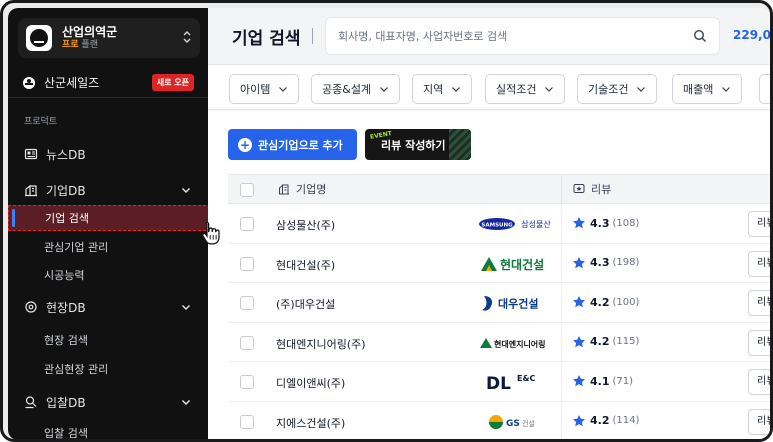 The image size is (773, 442). What do you see at coordinates (66, 433) in the screenshot?
I see `sidebar-item-label: 입찰 검색` at bounding box center [66, 433].